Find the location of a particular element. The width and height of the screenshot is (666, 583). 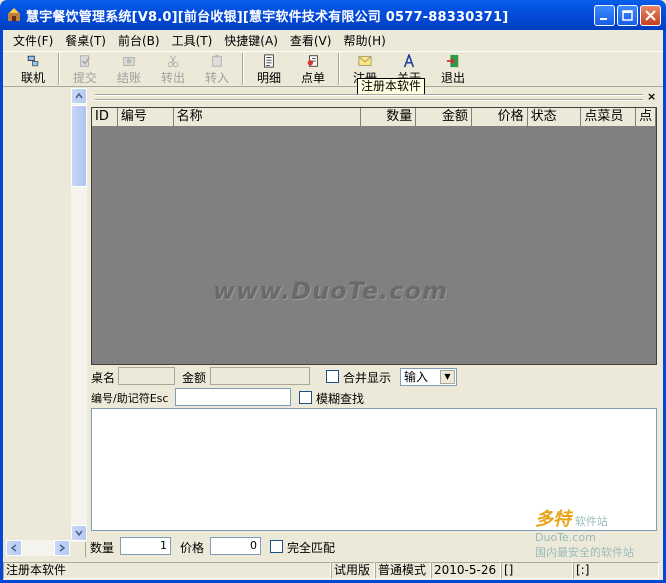

brand-text: 多特 is located at coordinates (553, 519).